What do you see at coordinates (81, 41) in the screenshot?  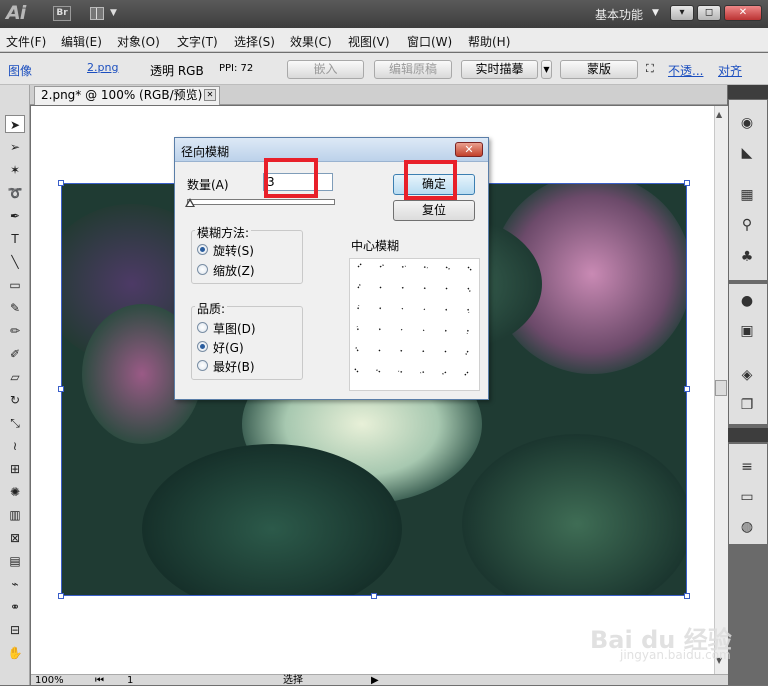 I see `menu-edit: 编辑(E)` at bounding box center [81, 41].